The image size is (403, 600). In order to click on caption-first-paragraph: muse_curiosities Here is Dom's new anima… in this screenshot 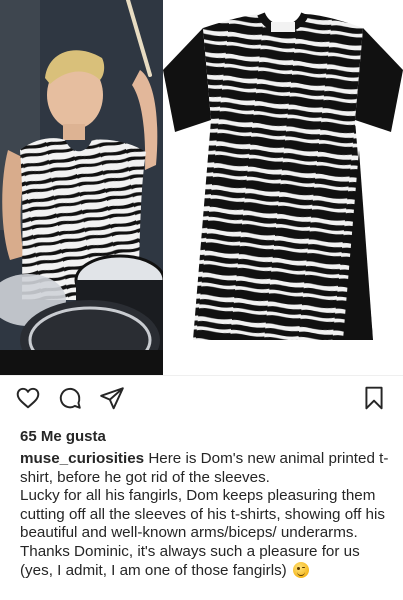, I will do `click(206, 468)`.